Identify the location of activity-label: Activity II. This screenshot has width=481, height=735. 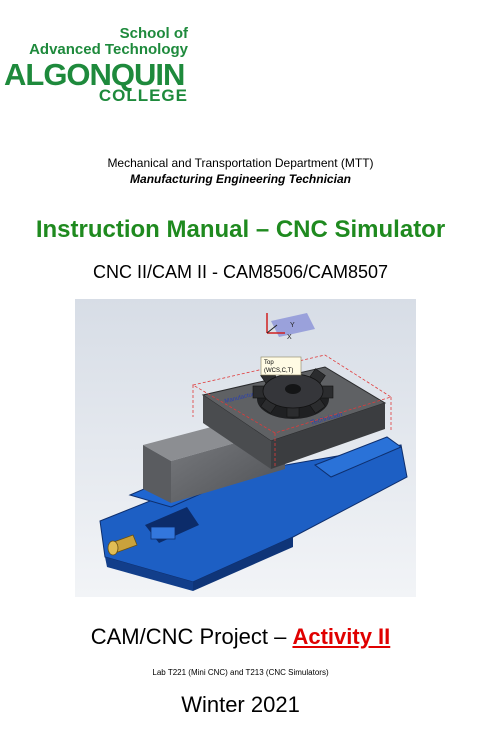
(341, 636).